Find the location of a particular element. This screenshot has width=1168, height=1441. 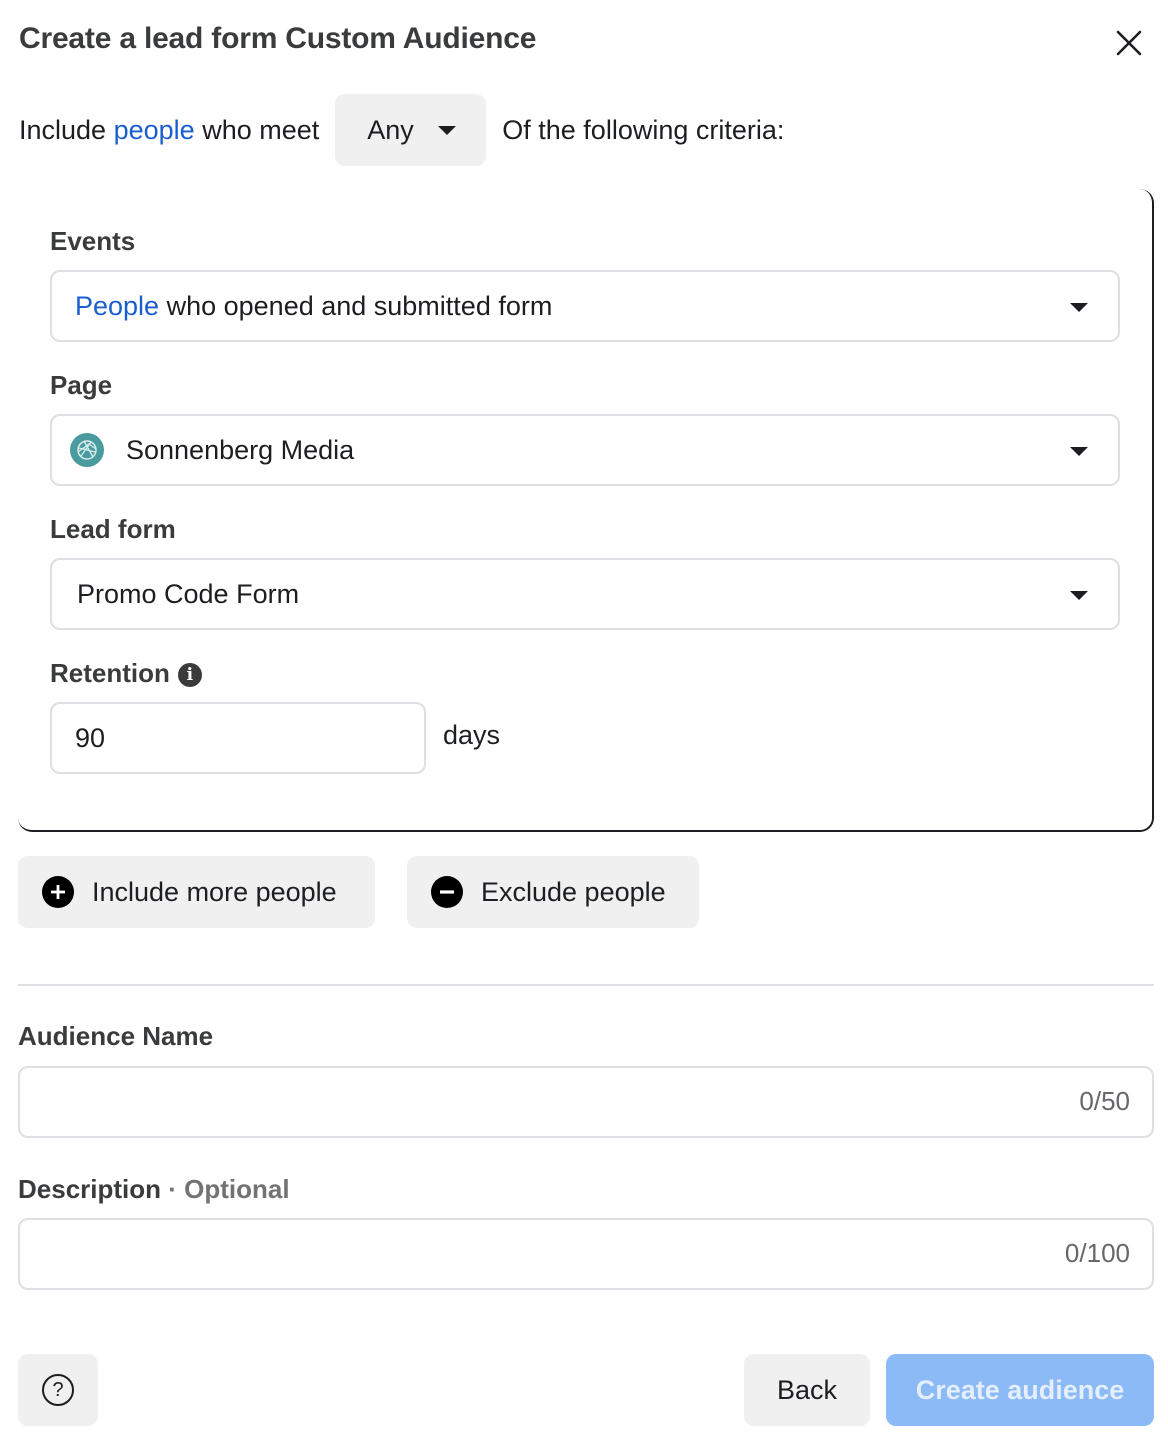

include-more-people-button: Include more people is located at coordinates (196, 892).